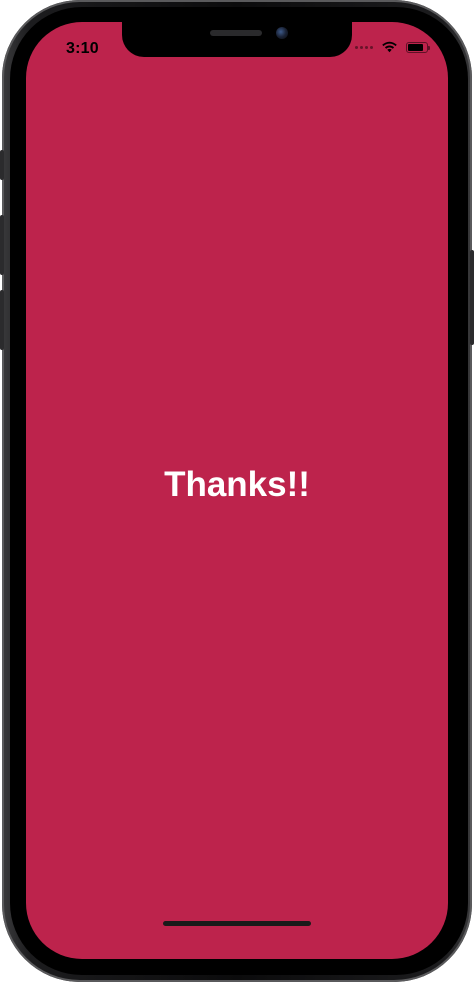 The image size is (474, 982). I want to click on mute-switch, so click(2, 165).